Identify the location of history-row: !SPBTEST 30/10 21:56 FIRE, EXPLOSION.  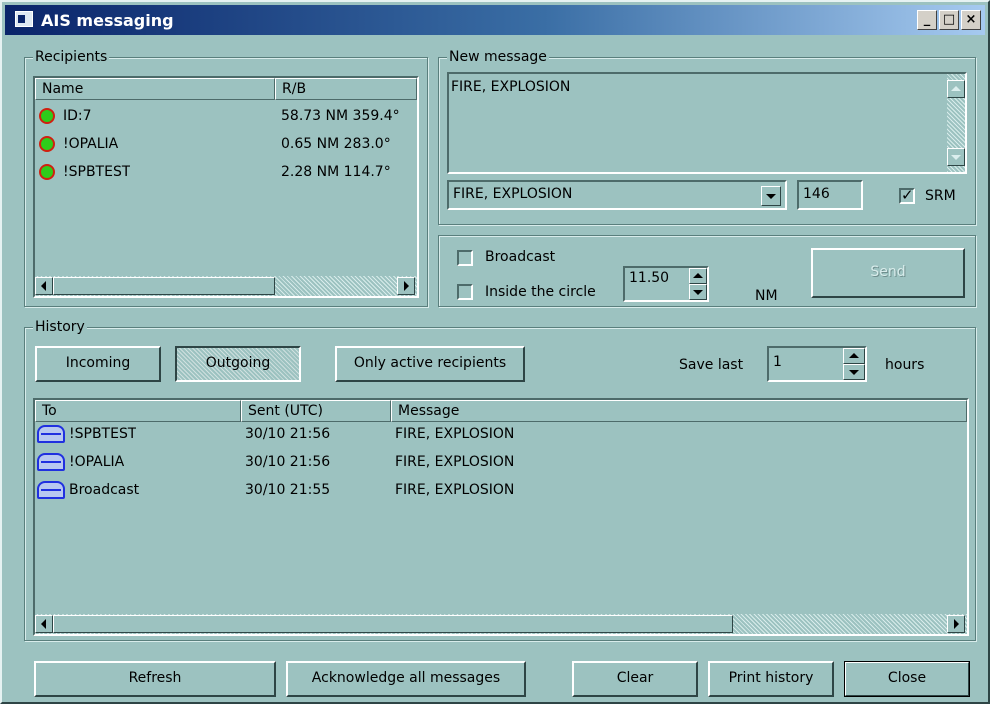
(501, 434).